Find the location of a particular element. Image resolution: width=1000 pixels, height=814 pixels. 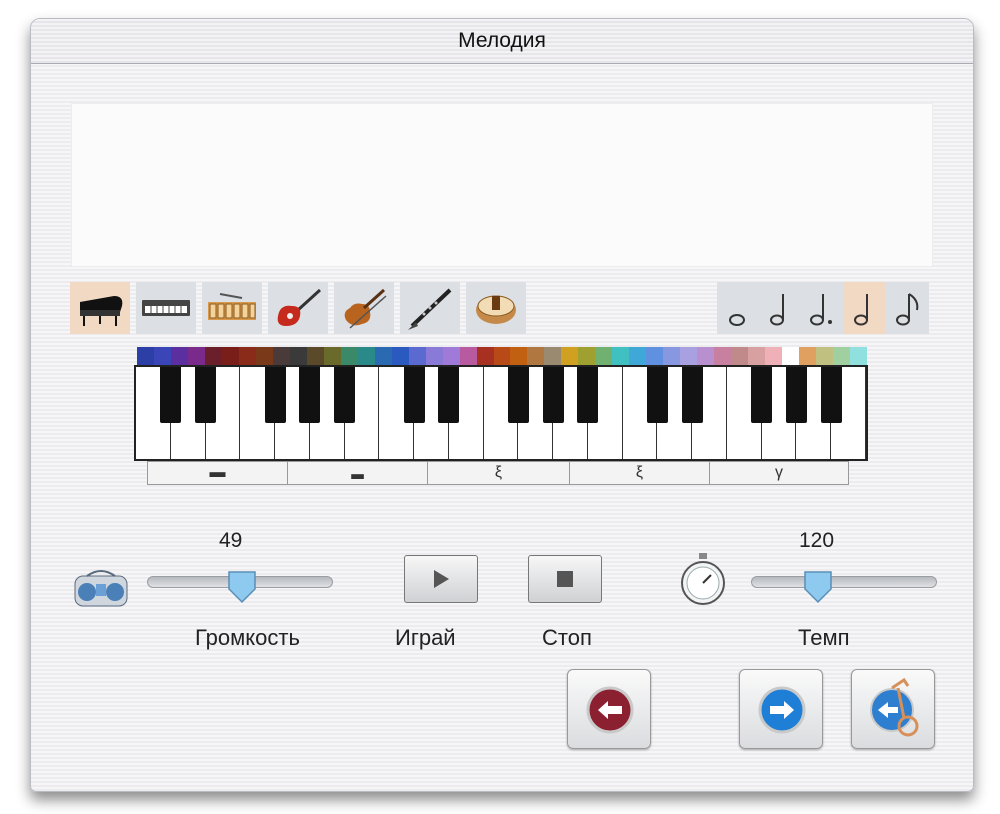

duration-eighth-button is located at coordinates (907, 308).